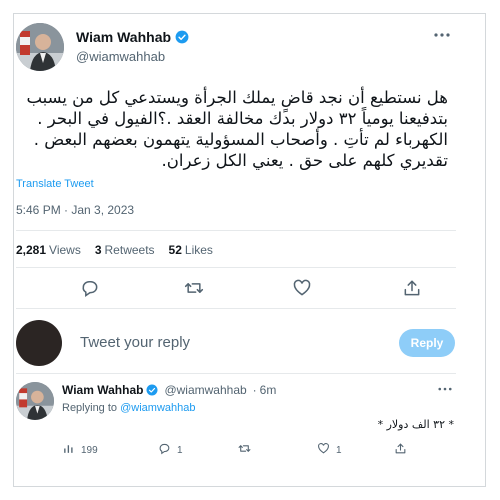  What do you see at coordinates (236, 48) in the screenshot?
I see `tweet-header: Wiam Wahhab @wiamwahhab` at bounding box center [236, 48].